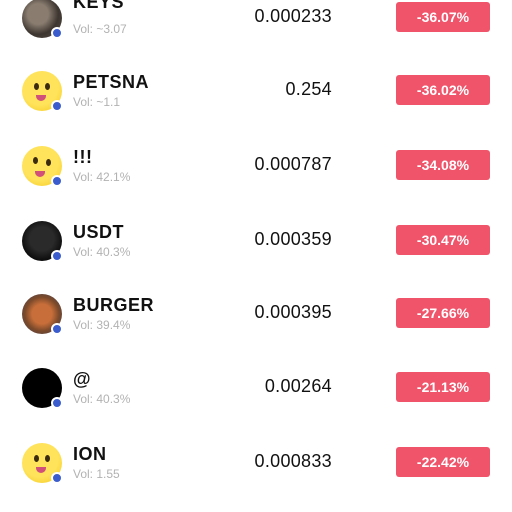 This screenshot has height=512, width=512. Describe the element at coordinates (82, 379) in the screenshot. I see `token-symbol: @` at that location.